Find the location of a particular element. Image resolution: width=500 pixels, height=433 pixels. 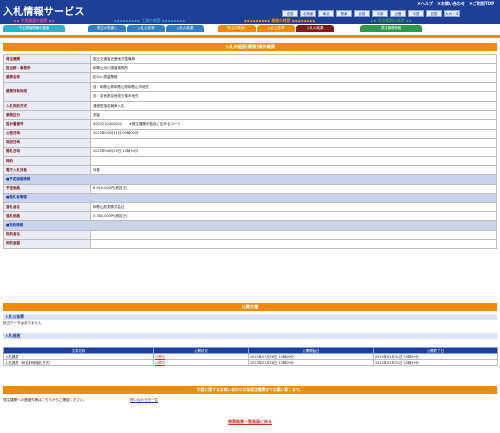

group-header-contract: ■契約情報 is located at coordinates (250, 225).